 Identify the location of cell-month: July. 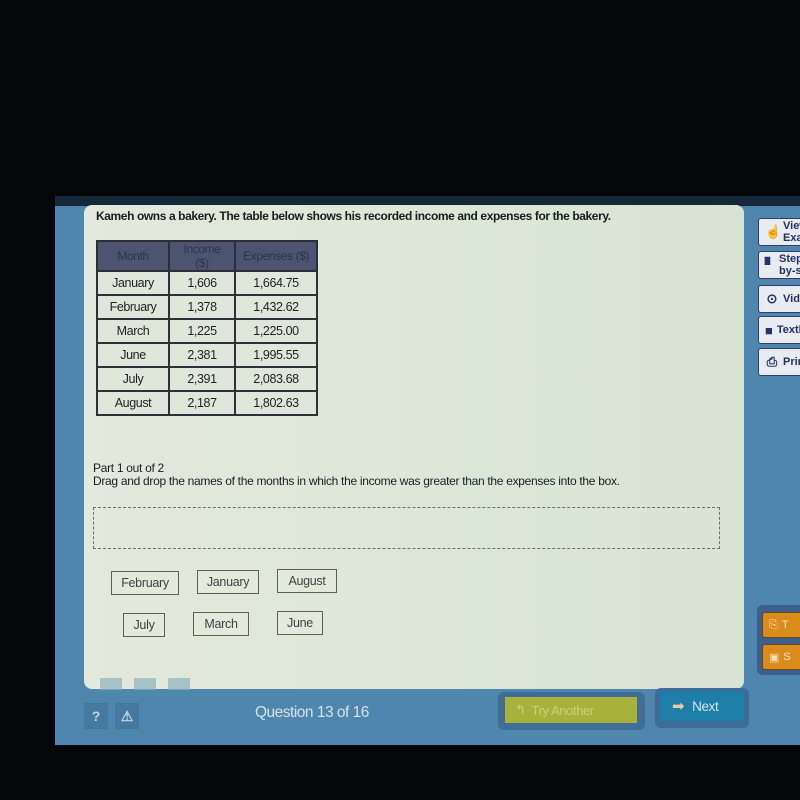
(133, 379).